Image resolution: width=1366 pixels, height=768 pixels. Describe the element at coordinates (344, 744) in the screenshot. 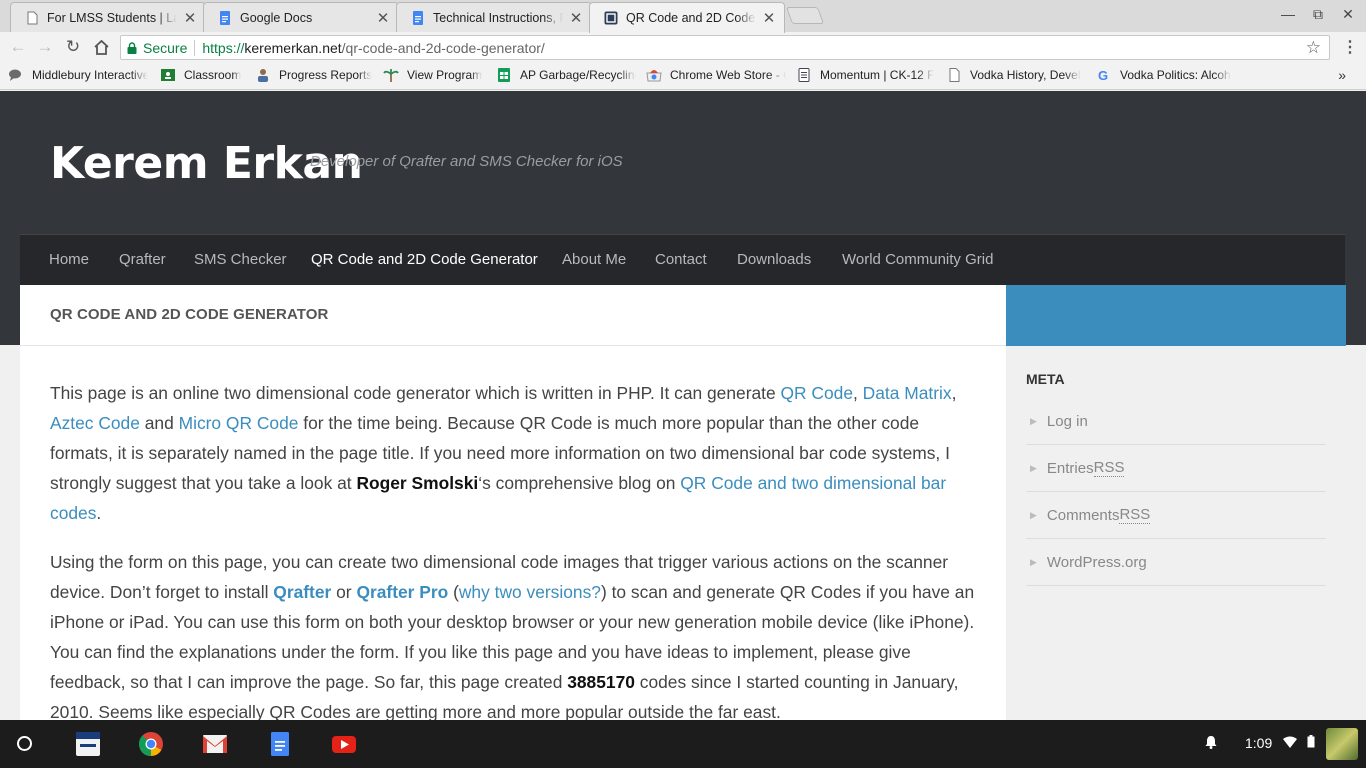

I see `youtube-icon` at that location.